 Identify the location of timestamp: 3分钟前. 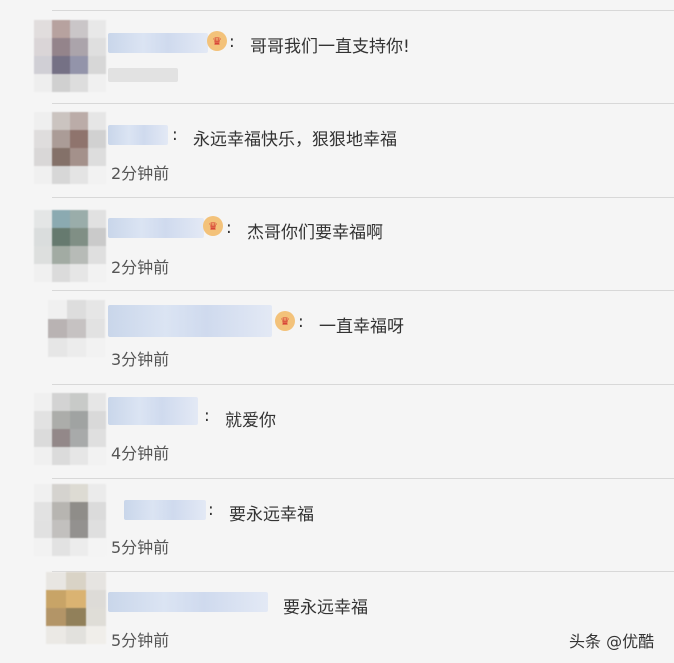
(140, 359).